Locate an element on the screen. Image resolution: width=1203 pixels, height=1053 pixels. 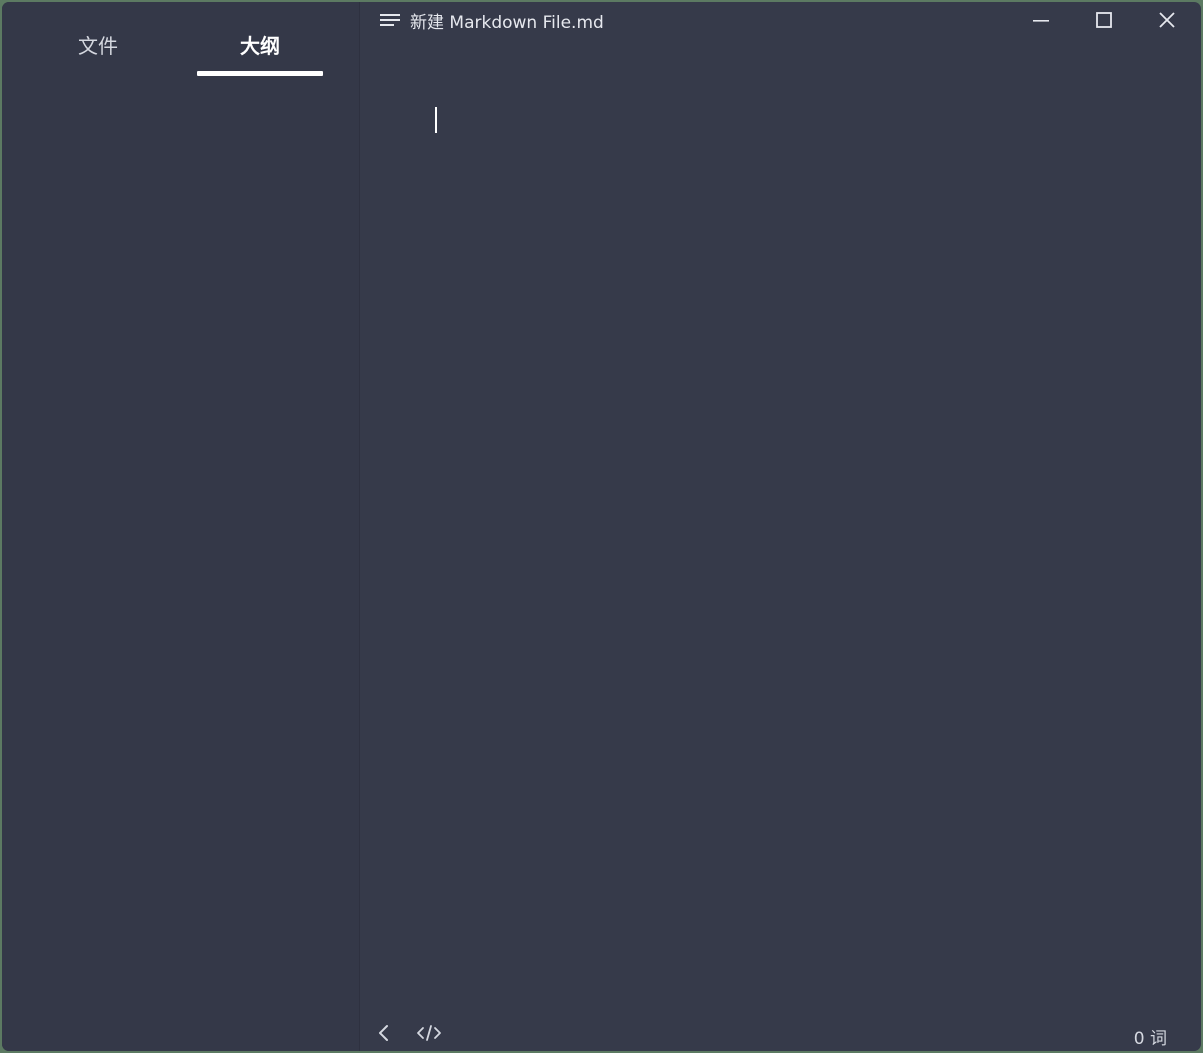
minimize-button is located at coordinates (1041, 20).